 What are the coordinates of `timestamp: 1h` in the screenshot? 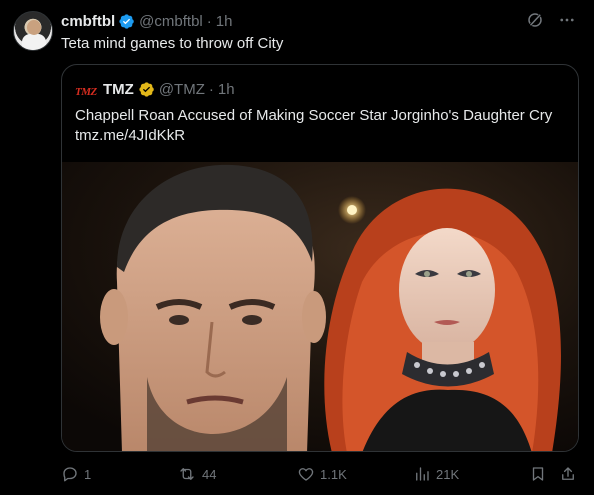 It's located at (224, 21).